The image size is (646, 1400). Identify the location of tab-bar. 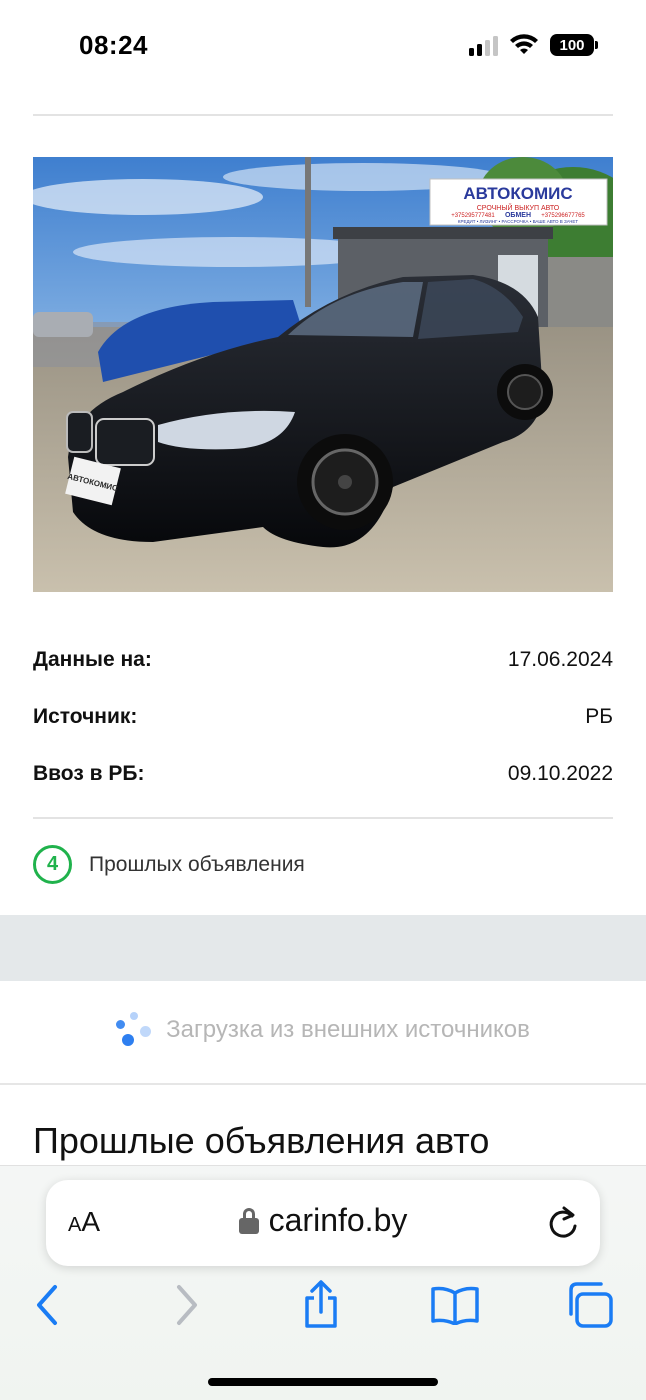
(323, 1310).